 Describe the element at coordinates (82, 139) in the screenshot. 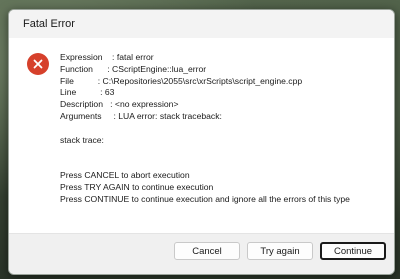

I see `stack-trace-label: stack trace:` at that location.